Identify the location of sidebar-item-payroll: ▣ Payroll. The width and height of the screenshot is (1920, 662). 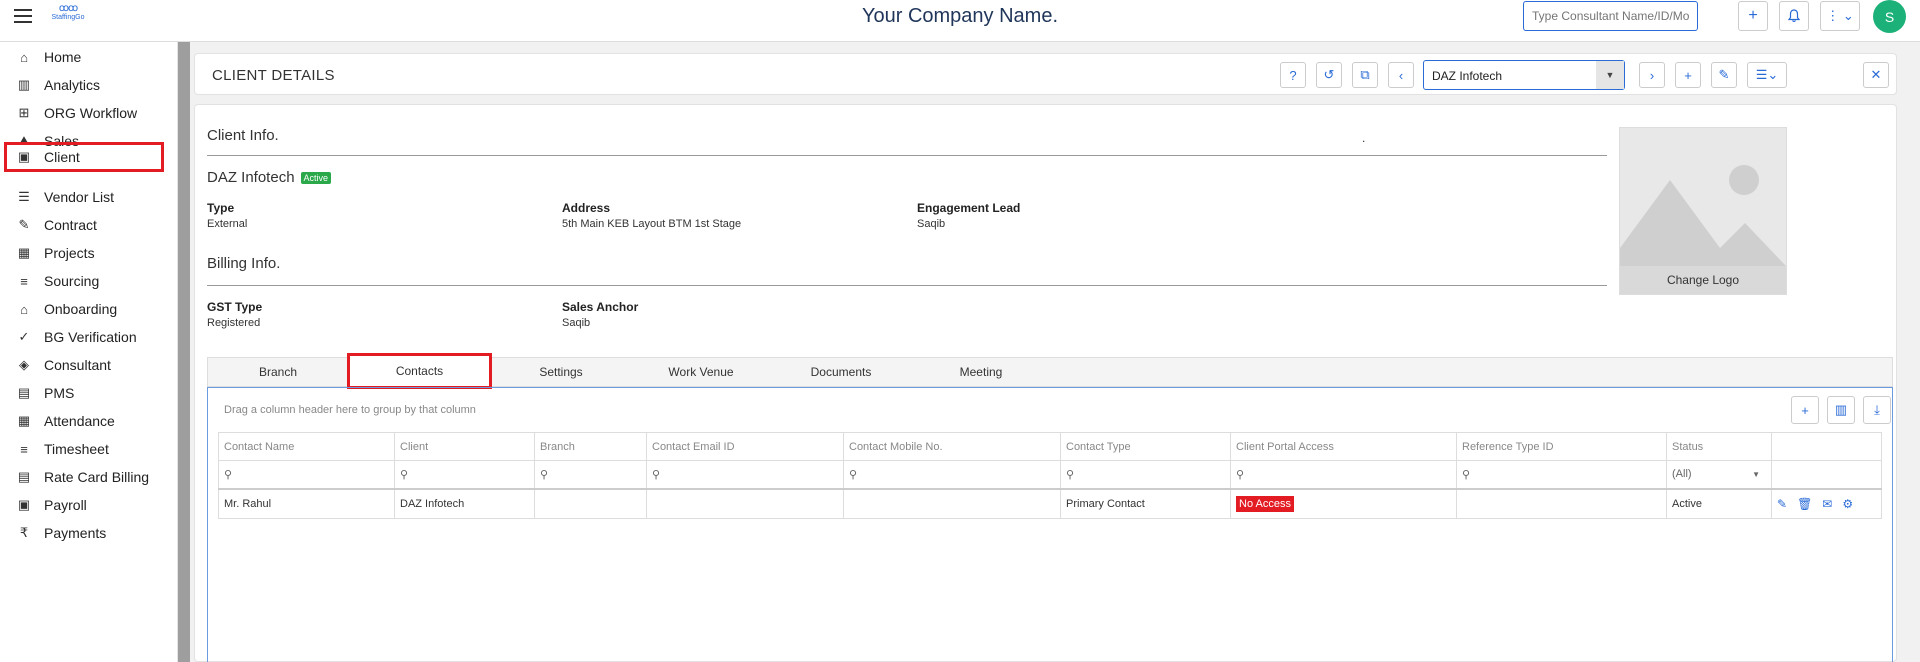
(89, 505).